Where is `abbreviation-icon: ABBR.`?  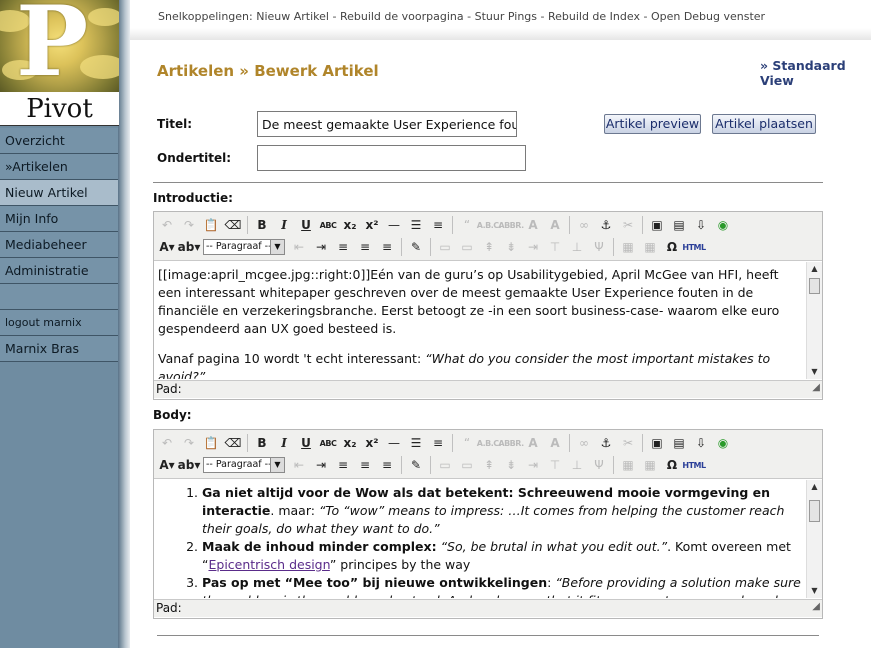 abbreviation-icon: ABBR. is located at coordinates (511, 225).